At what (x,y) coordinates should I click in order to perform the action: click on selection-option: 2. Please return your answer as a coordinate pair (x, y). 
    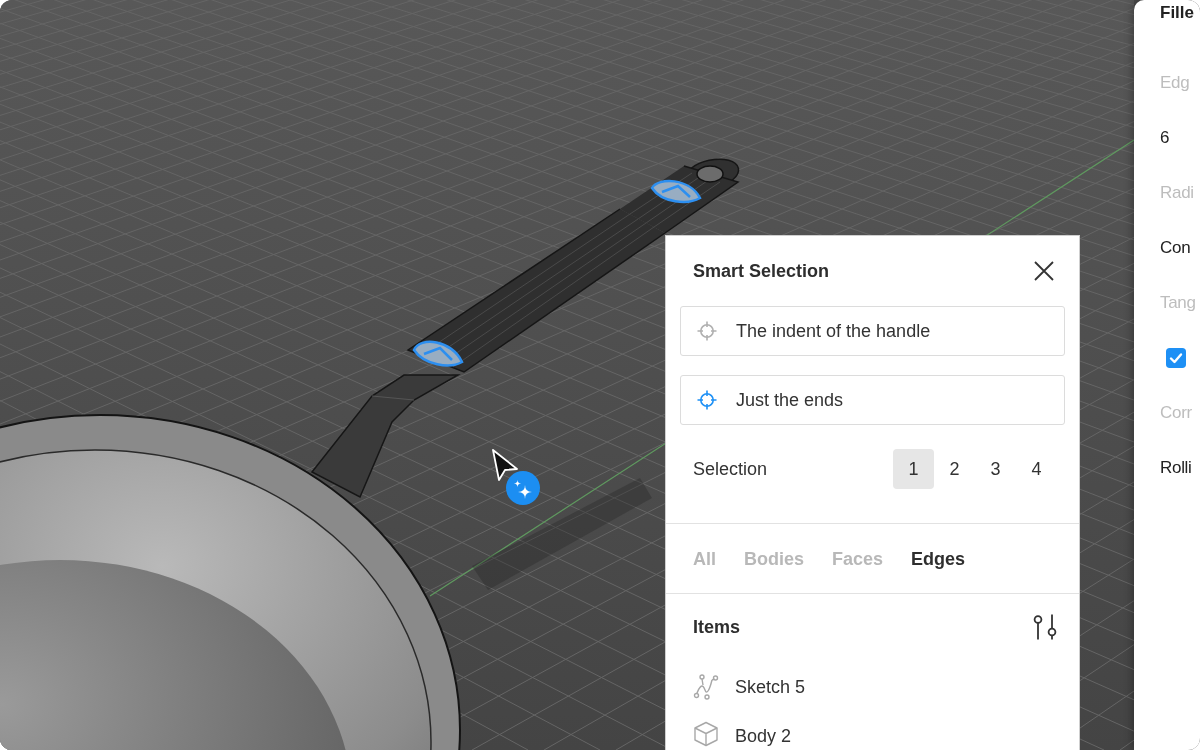
    Looking at the image, I should click on (954, 469).